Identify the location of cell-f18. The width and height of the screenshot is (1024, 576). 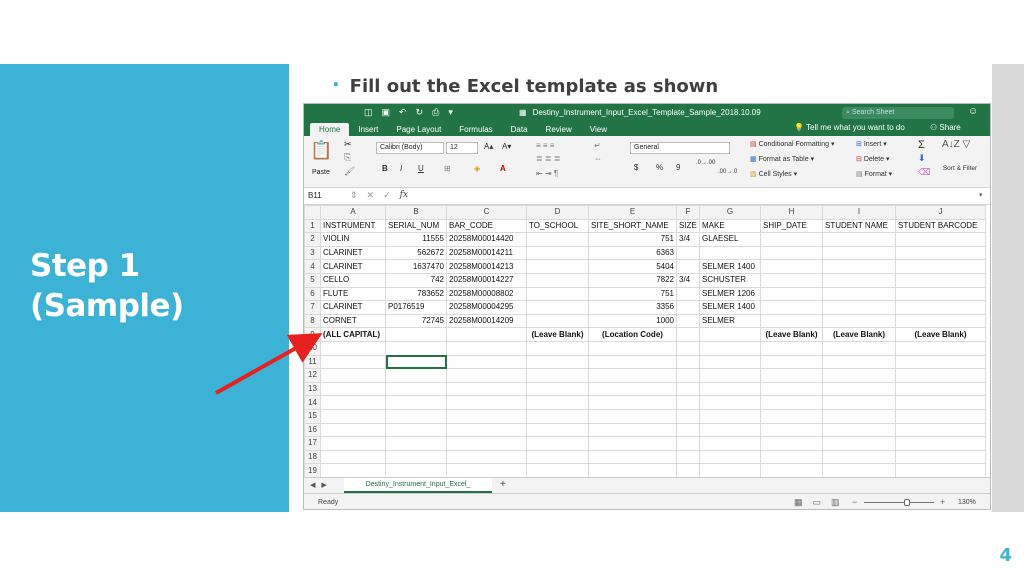
(688, 457).